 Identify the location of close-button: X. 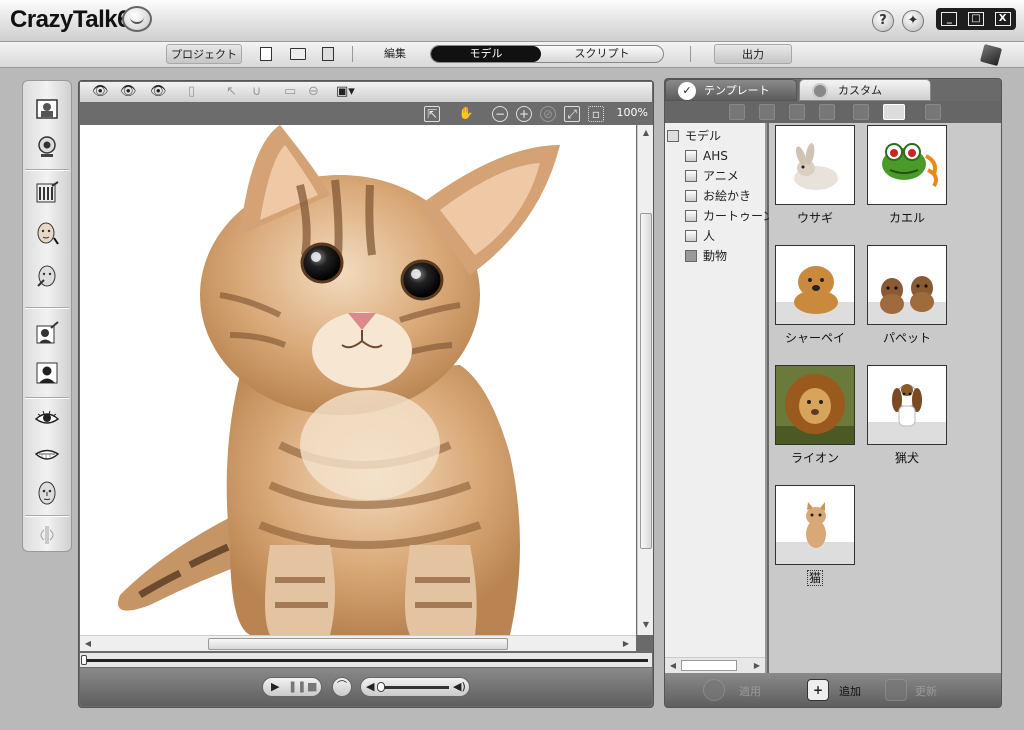
(1002, 19).